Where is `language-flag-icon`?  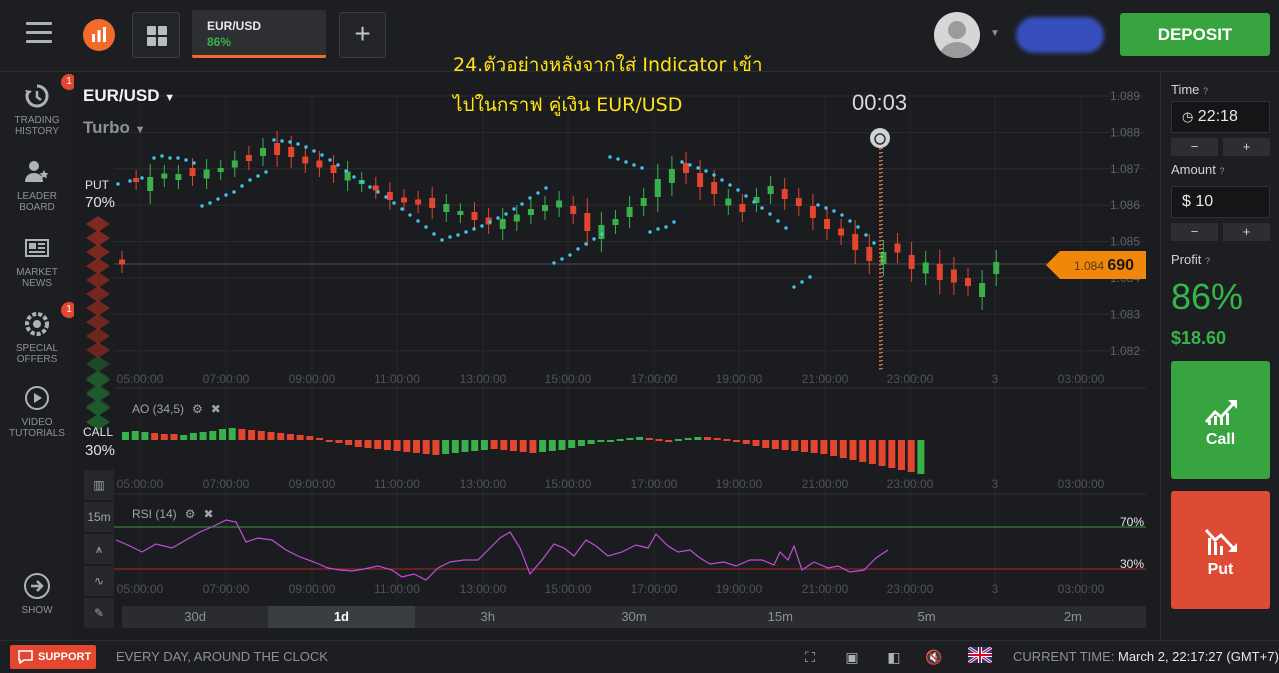
language-flag-icon is located at coordinates (980, 656).